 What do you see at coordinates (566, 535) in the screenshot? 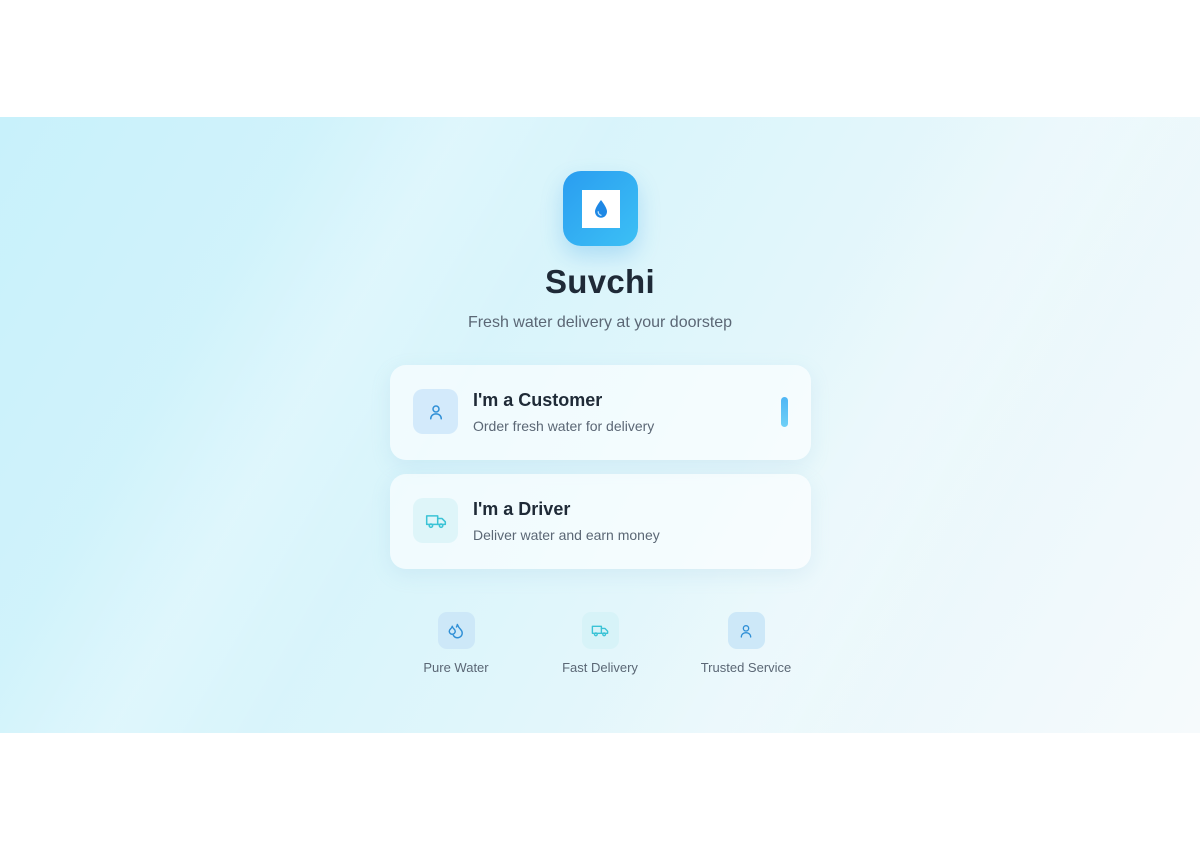
I see `driver-card-description: Deliver water and earn money` at bounding box center [566, 535].